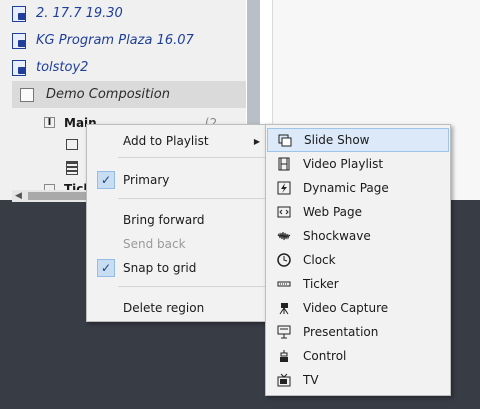  Describe the element at coordinates (337, 140) in the screenshot. I see `menu-item-label: Slide Show` at that location.